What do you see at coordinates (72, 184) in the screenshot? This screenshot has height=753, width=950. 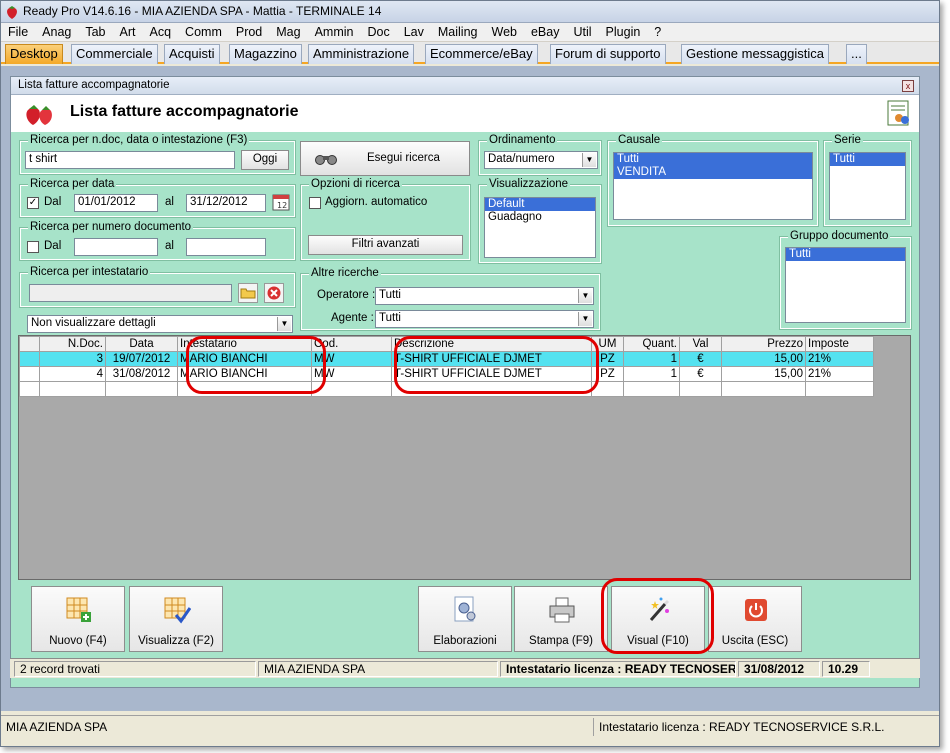 I see `date-search-legend: Ricerca per data` at bounding box center [72, 184].